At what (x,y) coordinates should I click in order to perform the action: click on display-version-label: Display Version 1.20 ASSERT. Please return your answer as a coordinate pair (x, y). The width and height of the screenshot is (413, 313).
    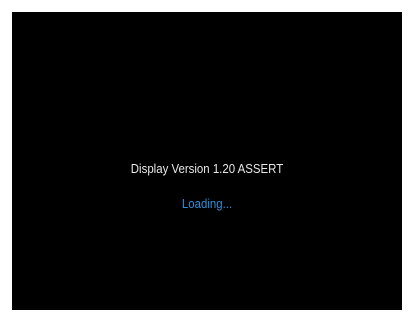
    Looking at the image, I should click on (207, 168).